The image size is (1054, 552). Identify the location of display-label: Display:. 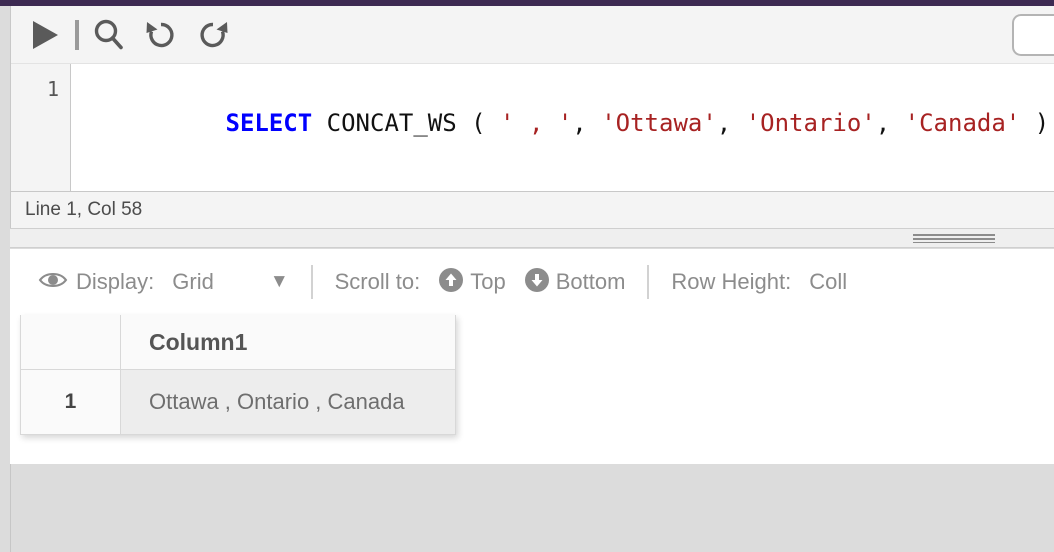
(115, 281).